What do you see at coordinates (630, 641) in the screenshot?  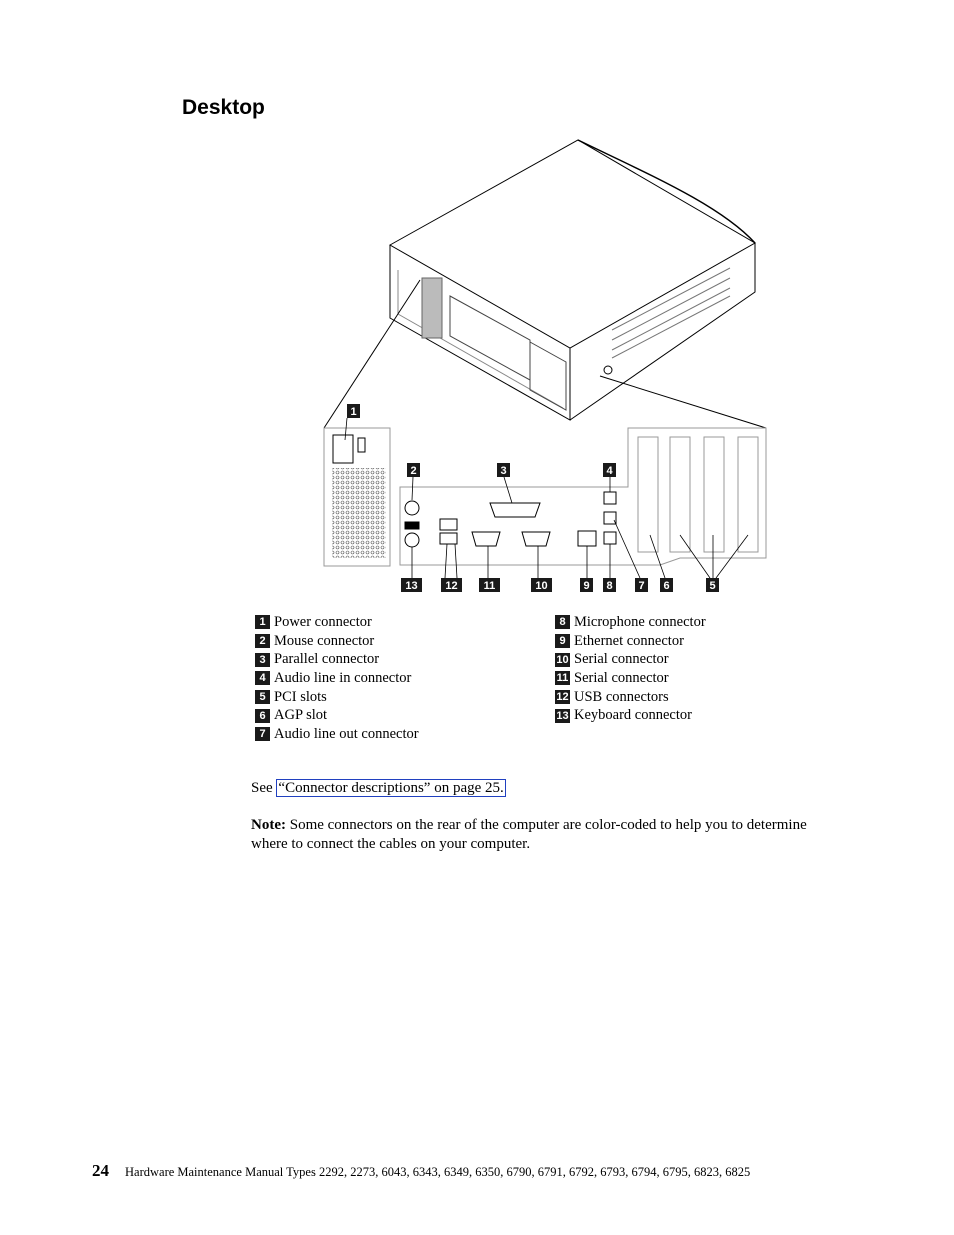 I see `legend-item: 9 Ethernet connector` at bounding box center [630, 641].